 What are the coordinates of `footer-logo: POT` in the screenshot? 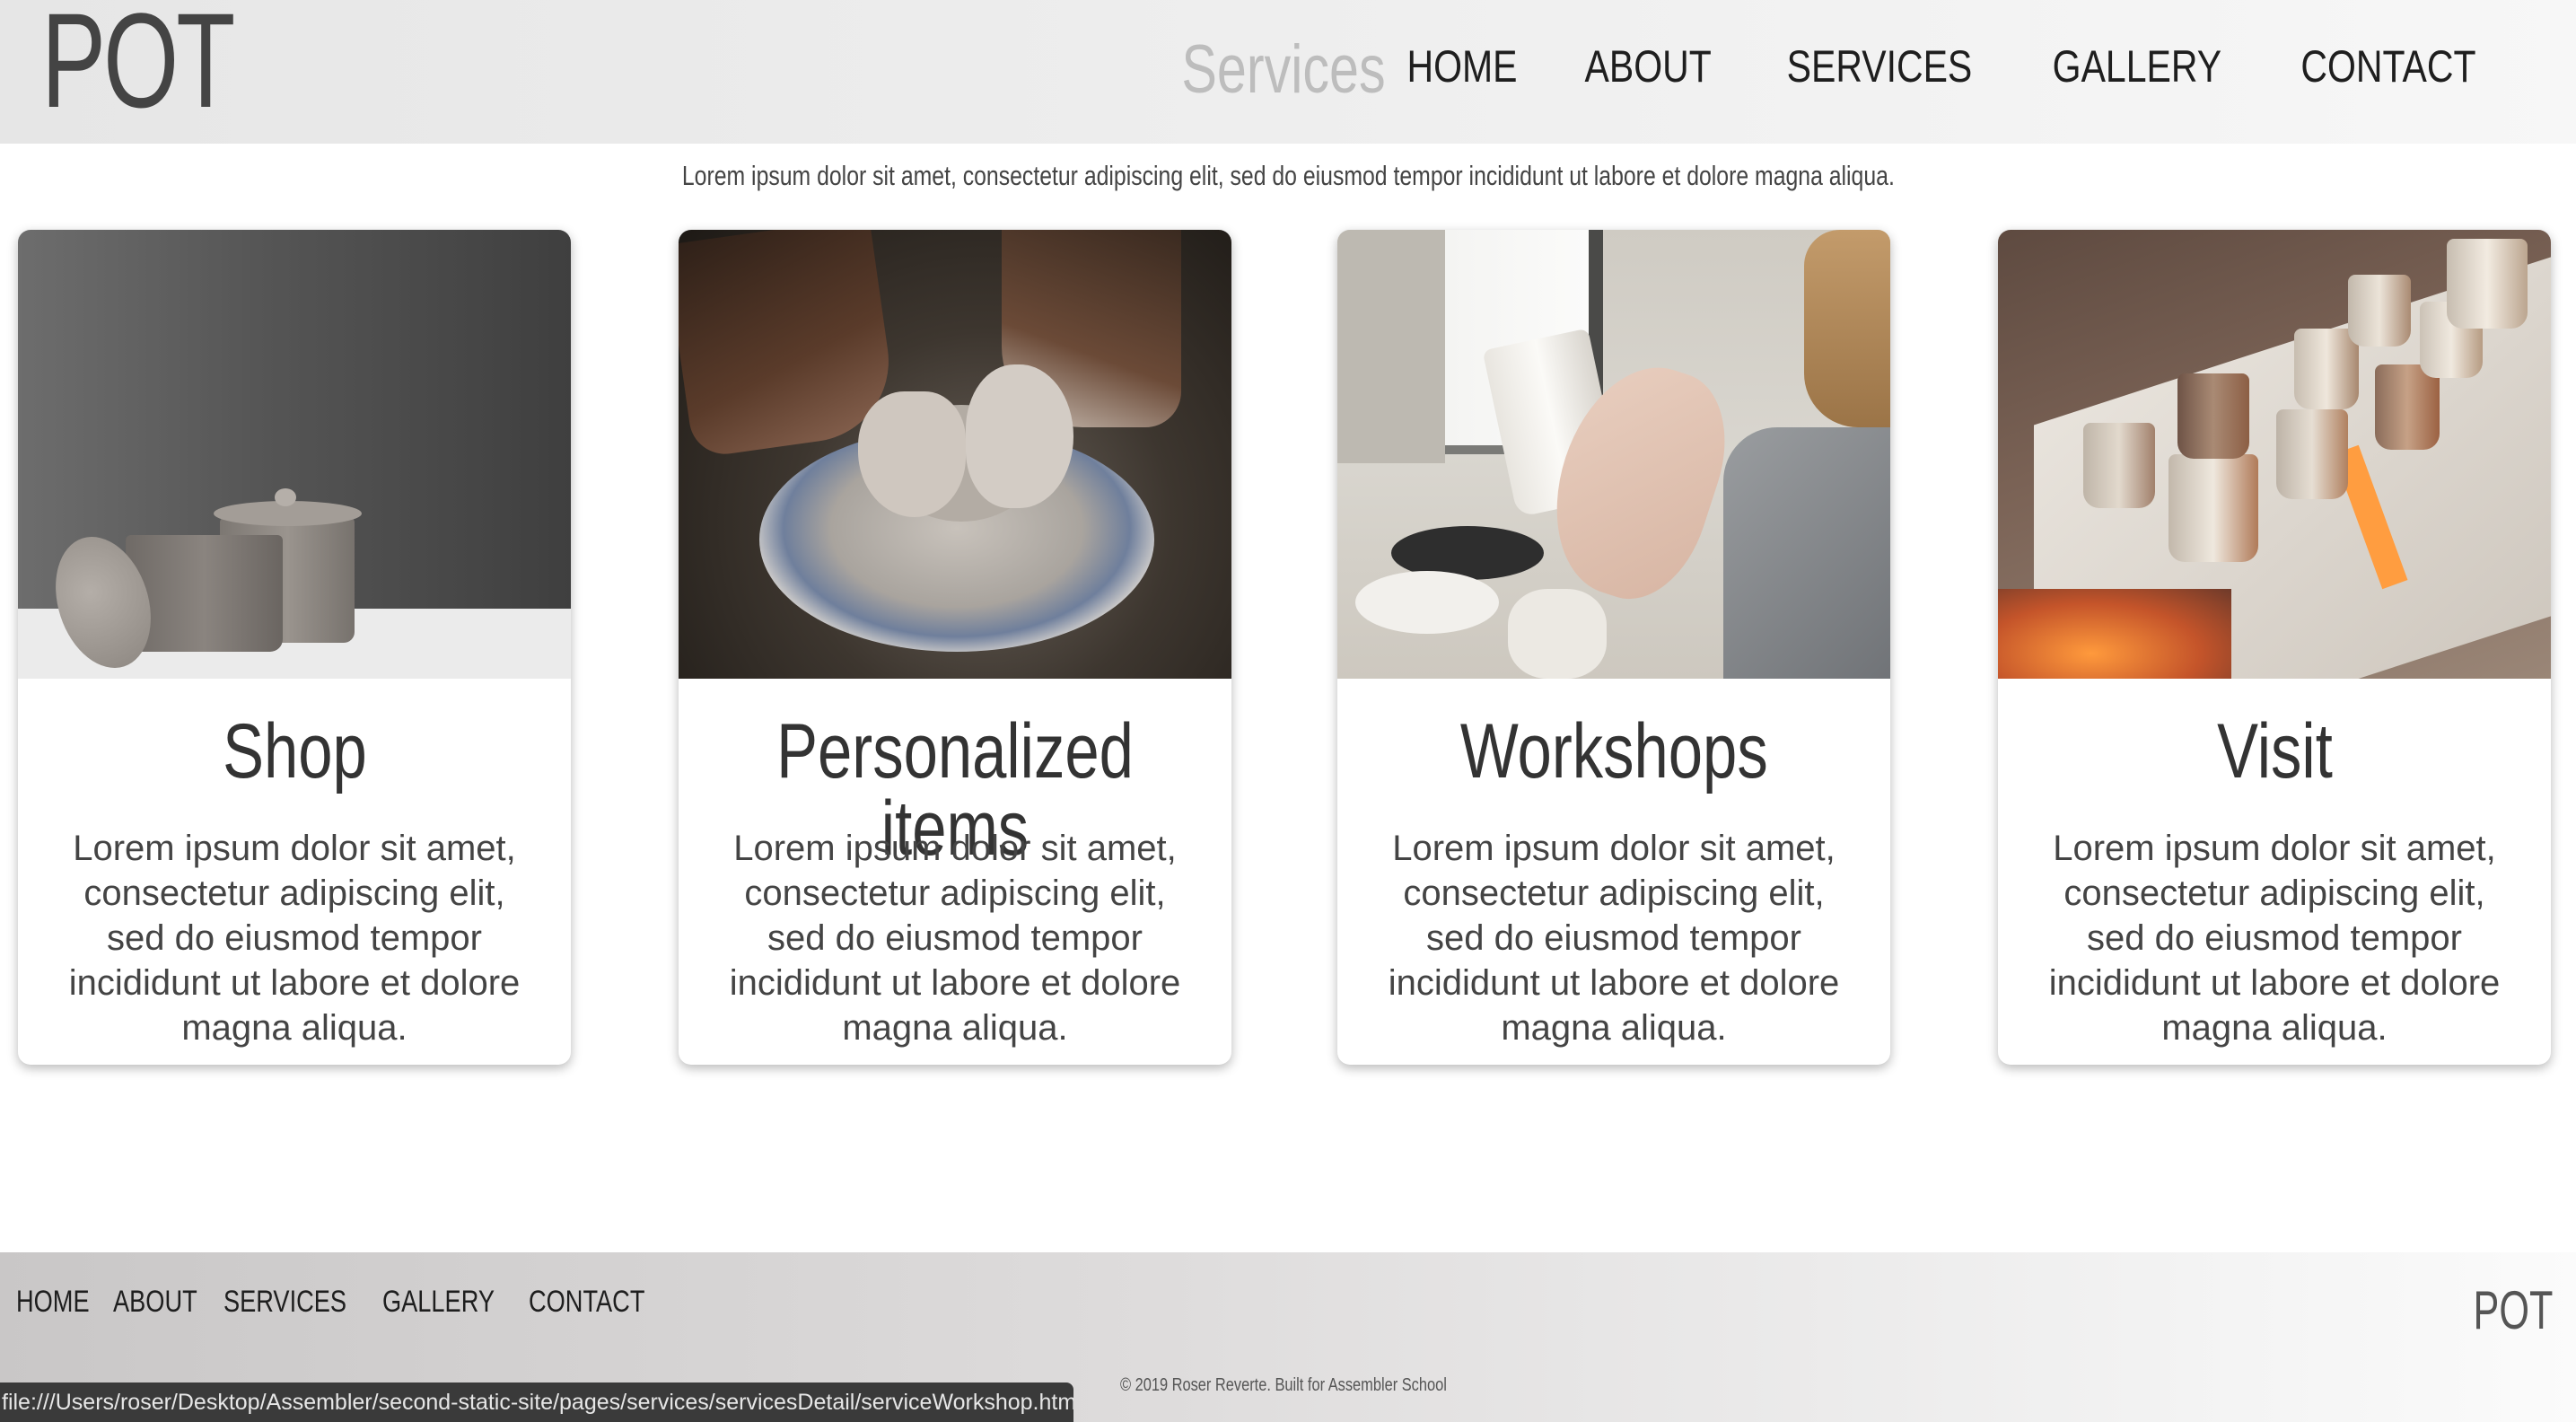 It's located at (2513, 1310).